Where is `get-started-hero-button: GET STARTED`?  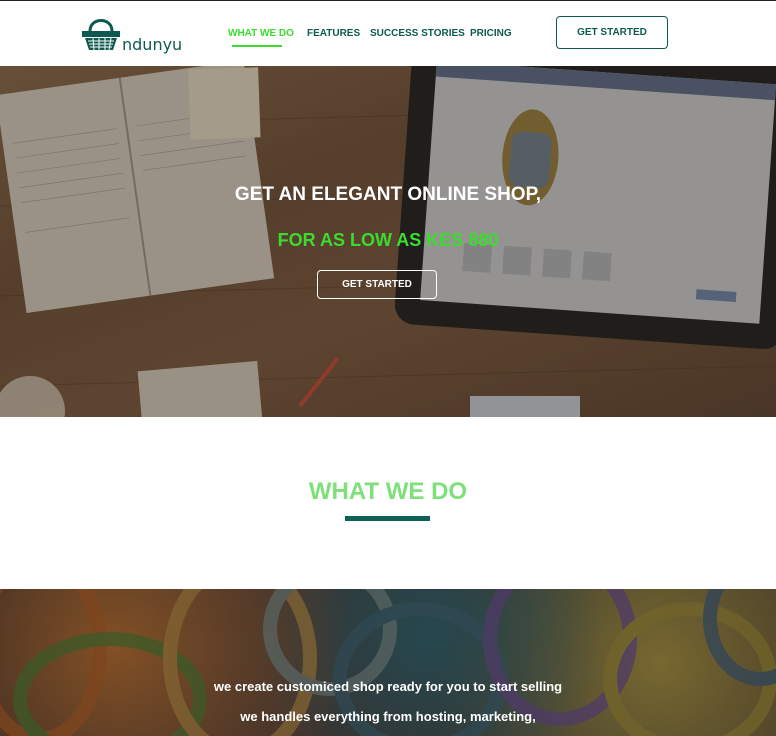 get-started-hero-button: GET STARTED is located at coordinates (377, 284).